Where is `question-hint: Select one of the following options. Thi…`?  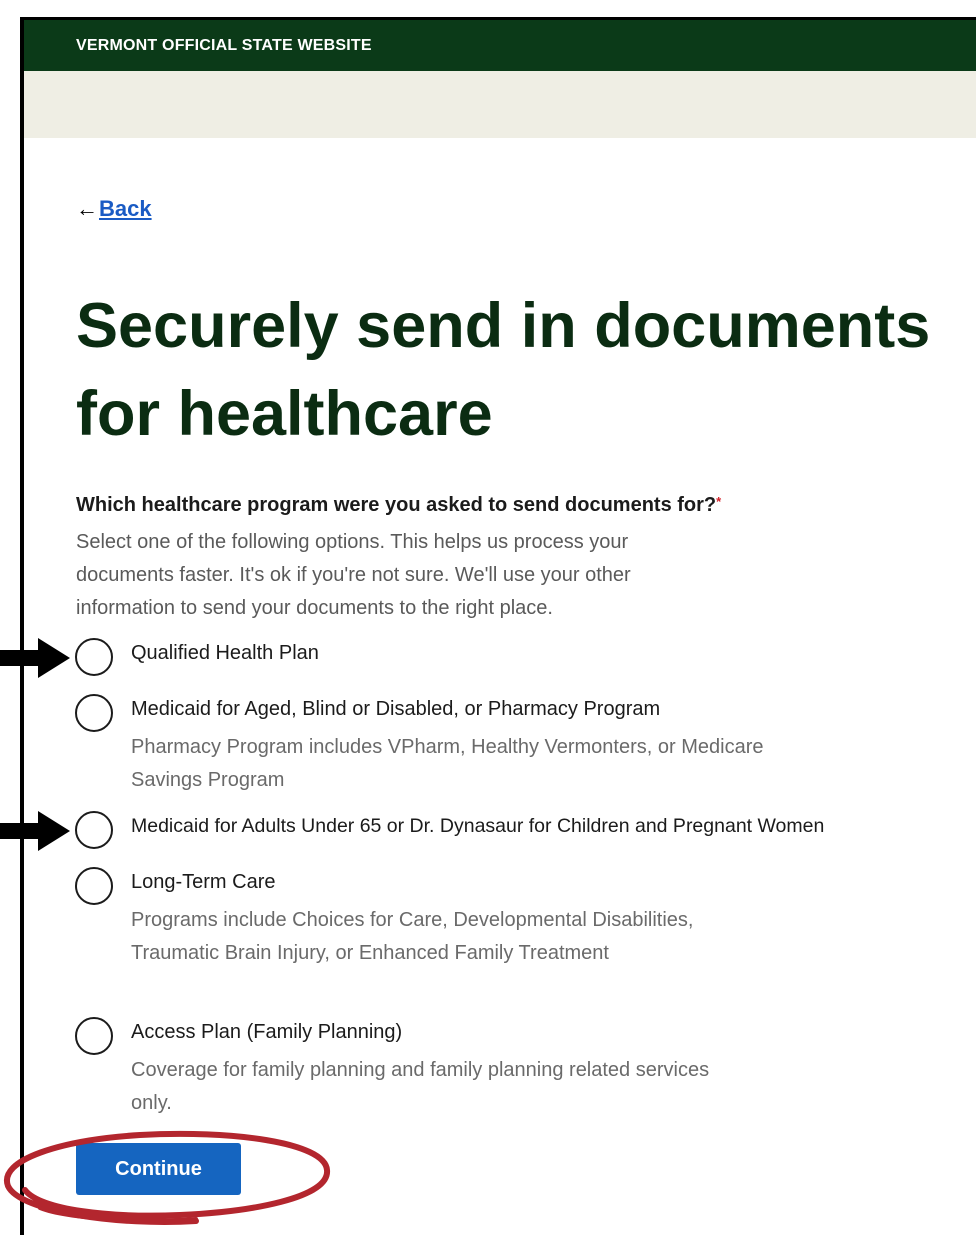 question-hint: Select one of the following options. Thi… is located at coordinates (353, 575).